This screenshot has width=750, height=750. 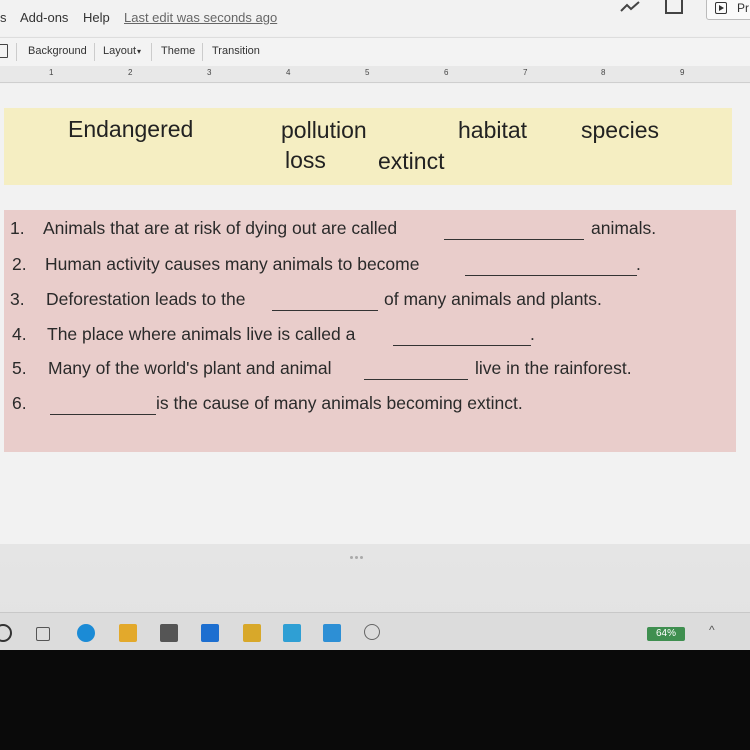 What do you see at coordinates (288, 72) in the screenshot?
I see `ruler-number: 4` at bounding box center [288, 72].